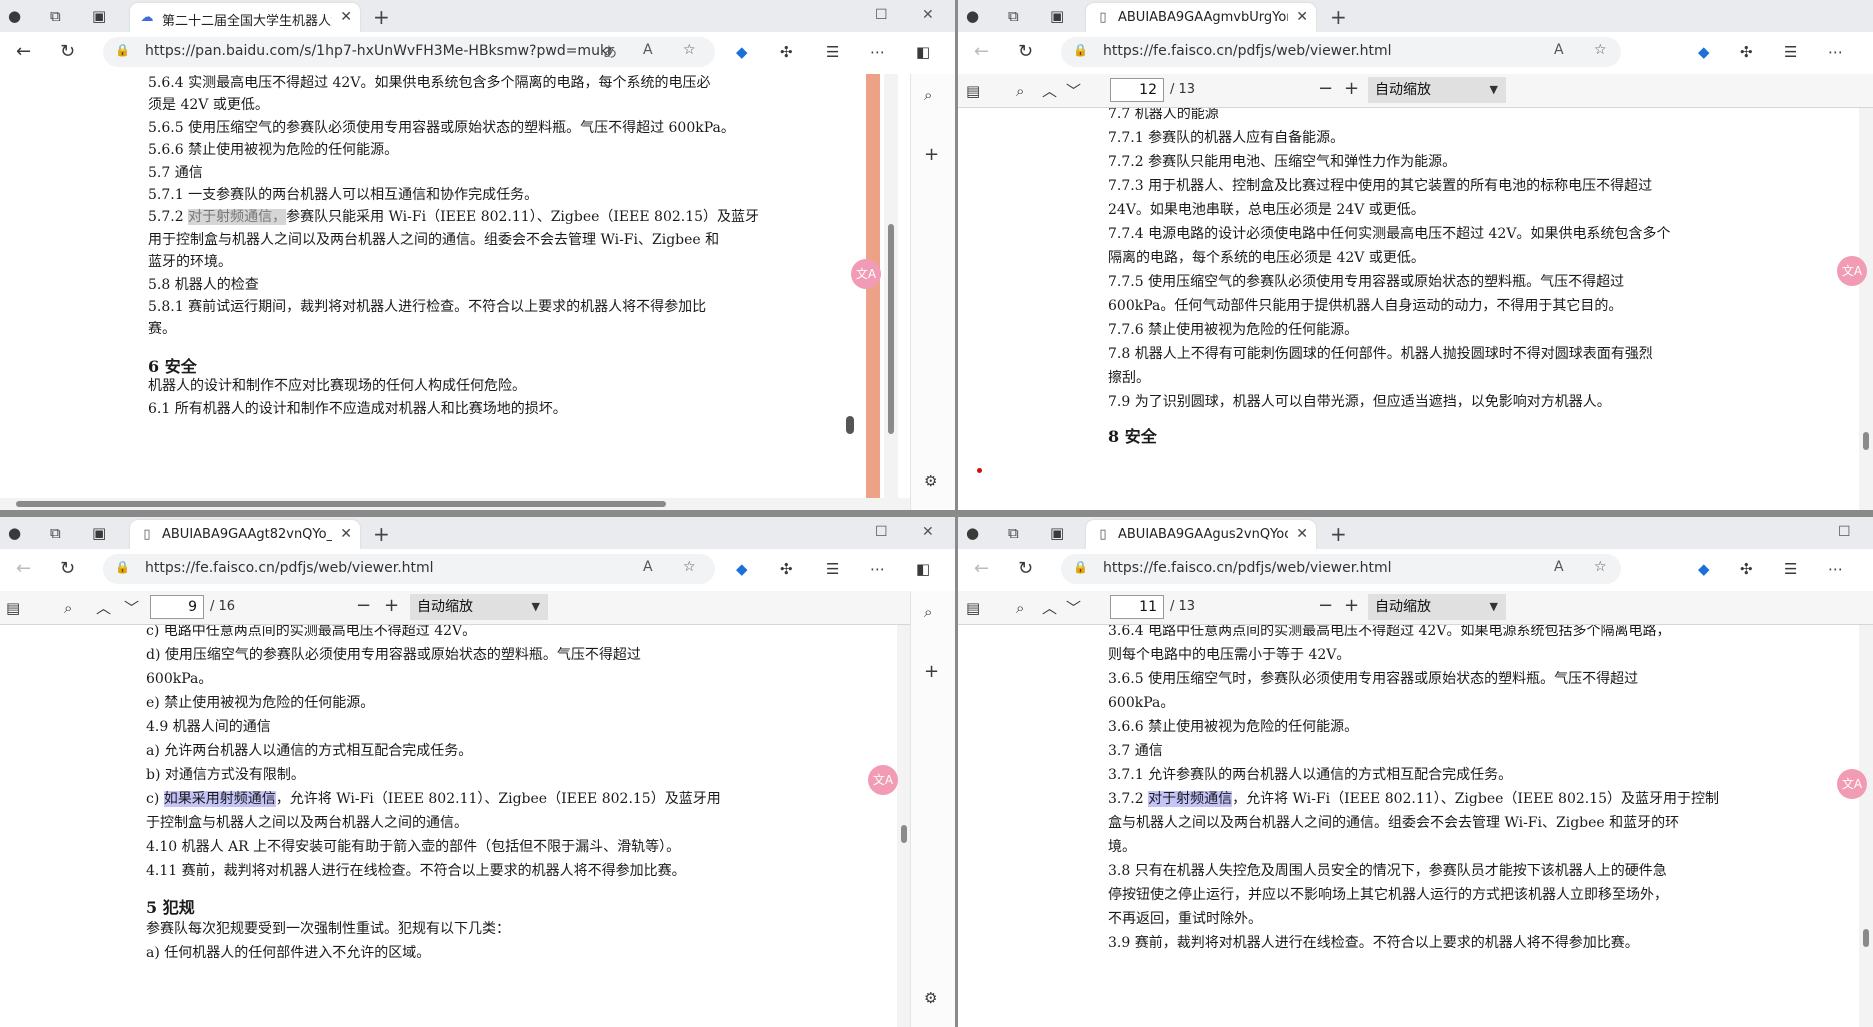  I want to click on page-number-input: 12, so click(1137, 90).